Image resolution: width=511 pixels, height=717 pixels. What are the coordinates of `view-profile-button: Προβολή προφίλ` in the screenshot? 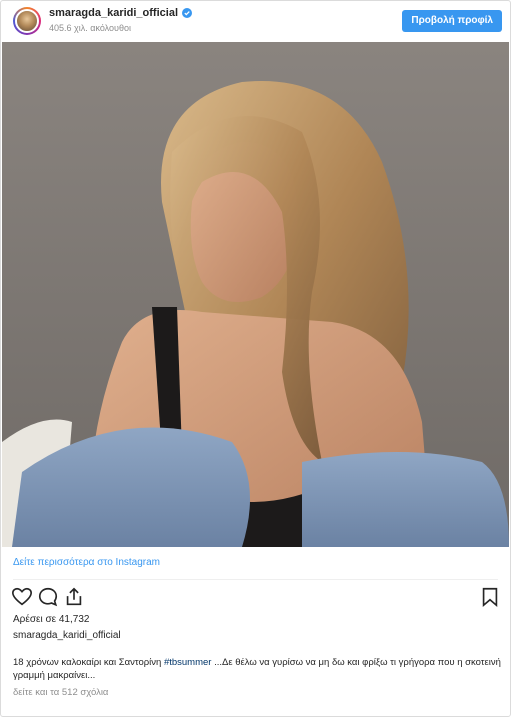 It's located at (452, 21).